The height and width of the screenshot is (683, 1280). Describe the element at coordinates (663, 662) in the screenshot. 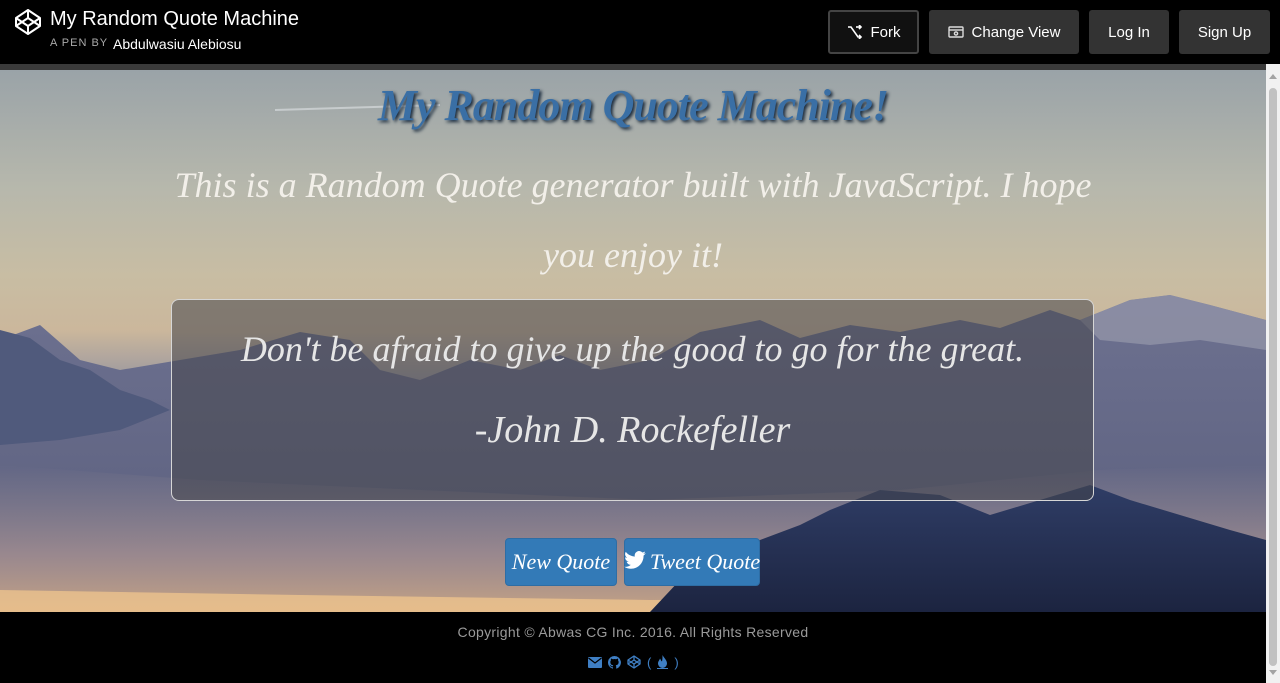

I see `fire-icon` at that location.